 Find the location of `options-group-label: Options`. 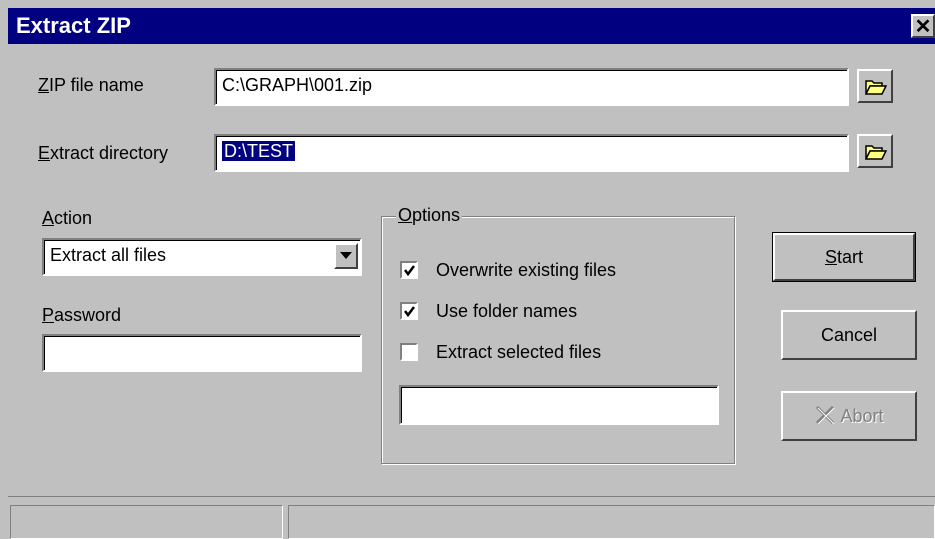

options-group-label: Options is located at coordinates (429, 215).